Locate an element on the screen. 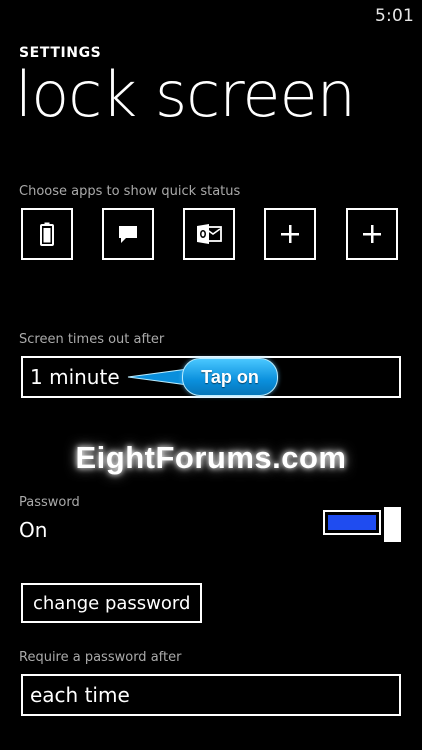  require-password-label: Require a password after is located at coordinates (100, 657).